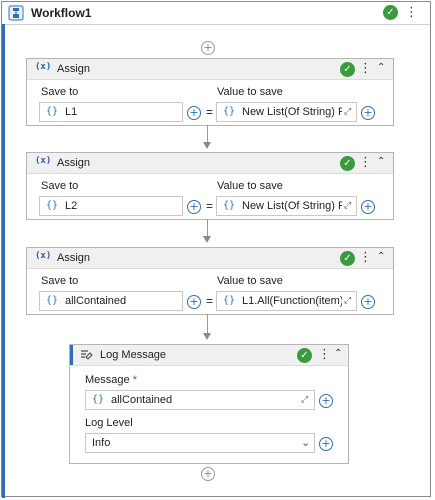  What do you see at coordinates (216, 13) in the screenshot?
I see `workflow-header: Workflow1 ✓ ⋮` at bounding box center [216, 13].